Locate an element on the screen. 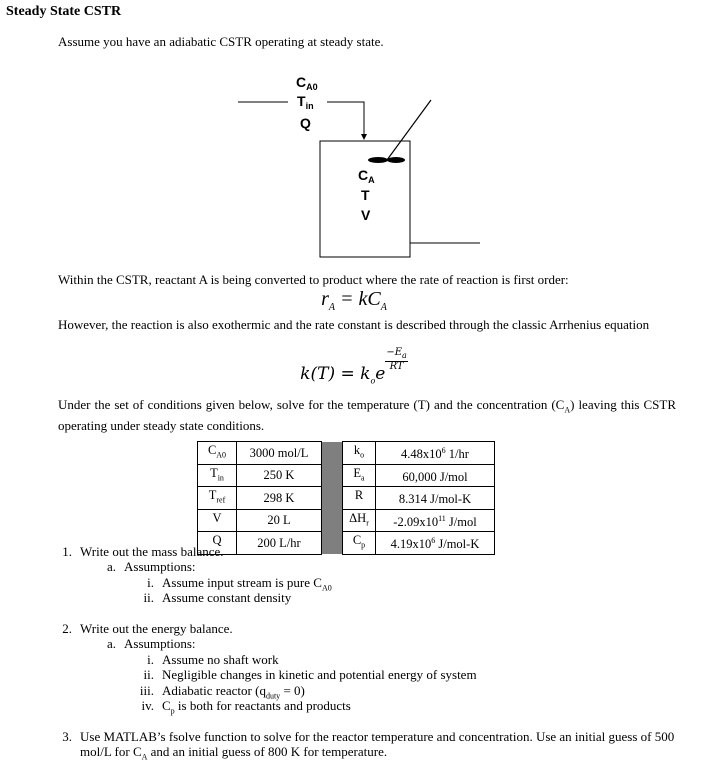 The width and height of the screenshot is (708, 774). parameter-value: 250 K is located at coordinates (279, 475).